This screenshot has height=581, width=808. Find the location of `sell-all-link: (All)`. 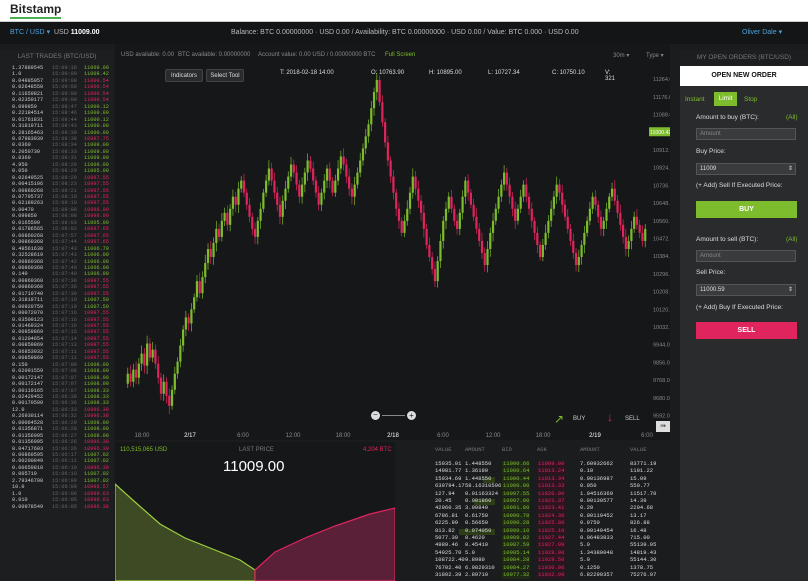

sell-all-link: (All) is located at coordinates (792, 239).